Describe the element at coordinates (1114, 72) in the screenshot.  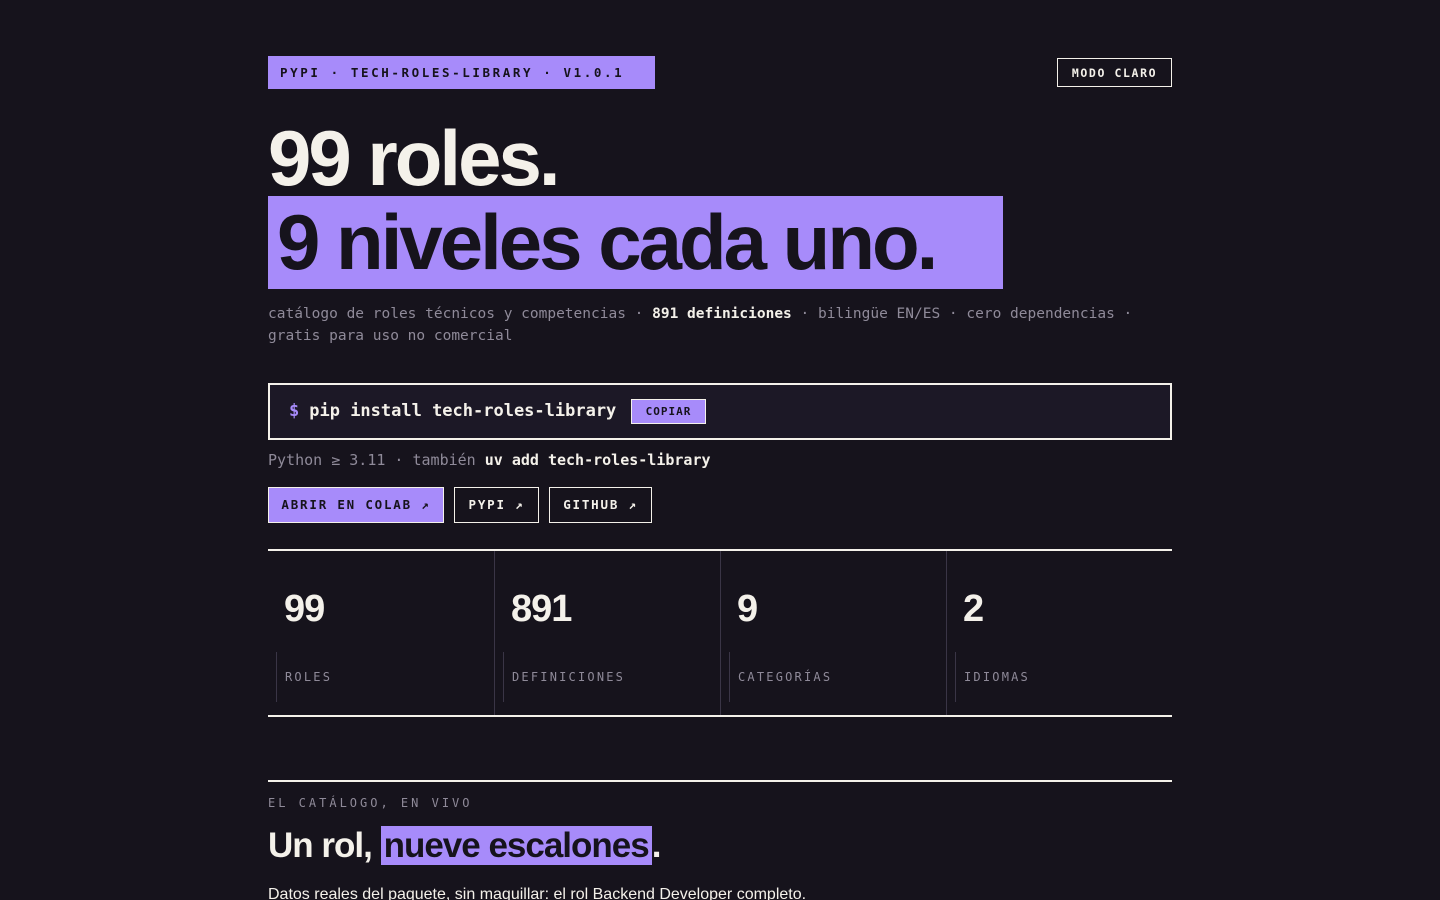
I see `light-mode-toggle-button: MODO CLARO` at that location.